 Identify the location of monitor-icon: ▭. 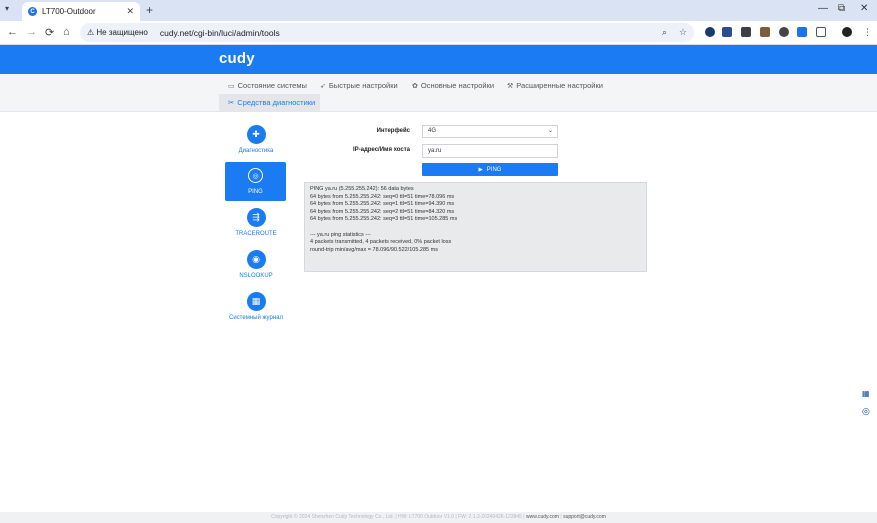
(231, 86).